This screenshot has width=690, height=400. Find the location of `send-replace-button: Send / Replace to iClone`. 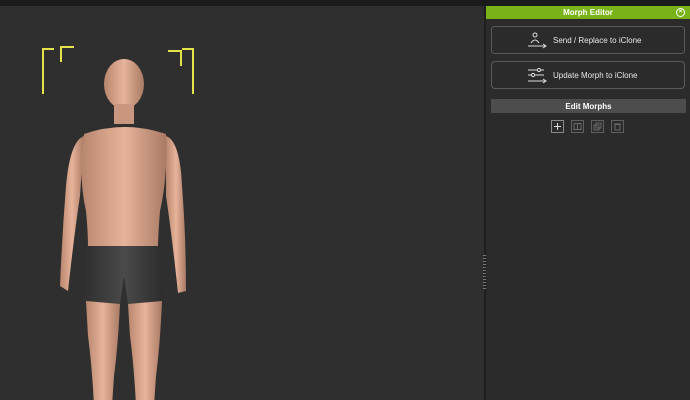

send-replace-button: Send / Replace to iClone is located at coordinates (588, 40).